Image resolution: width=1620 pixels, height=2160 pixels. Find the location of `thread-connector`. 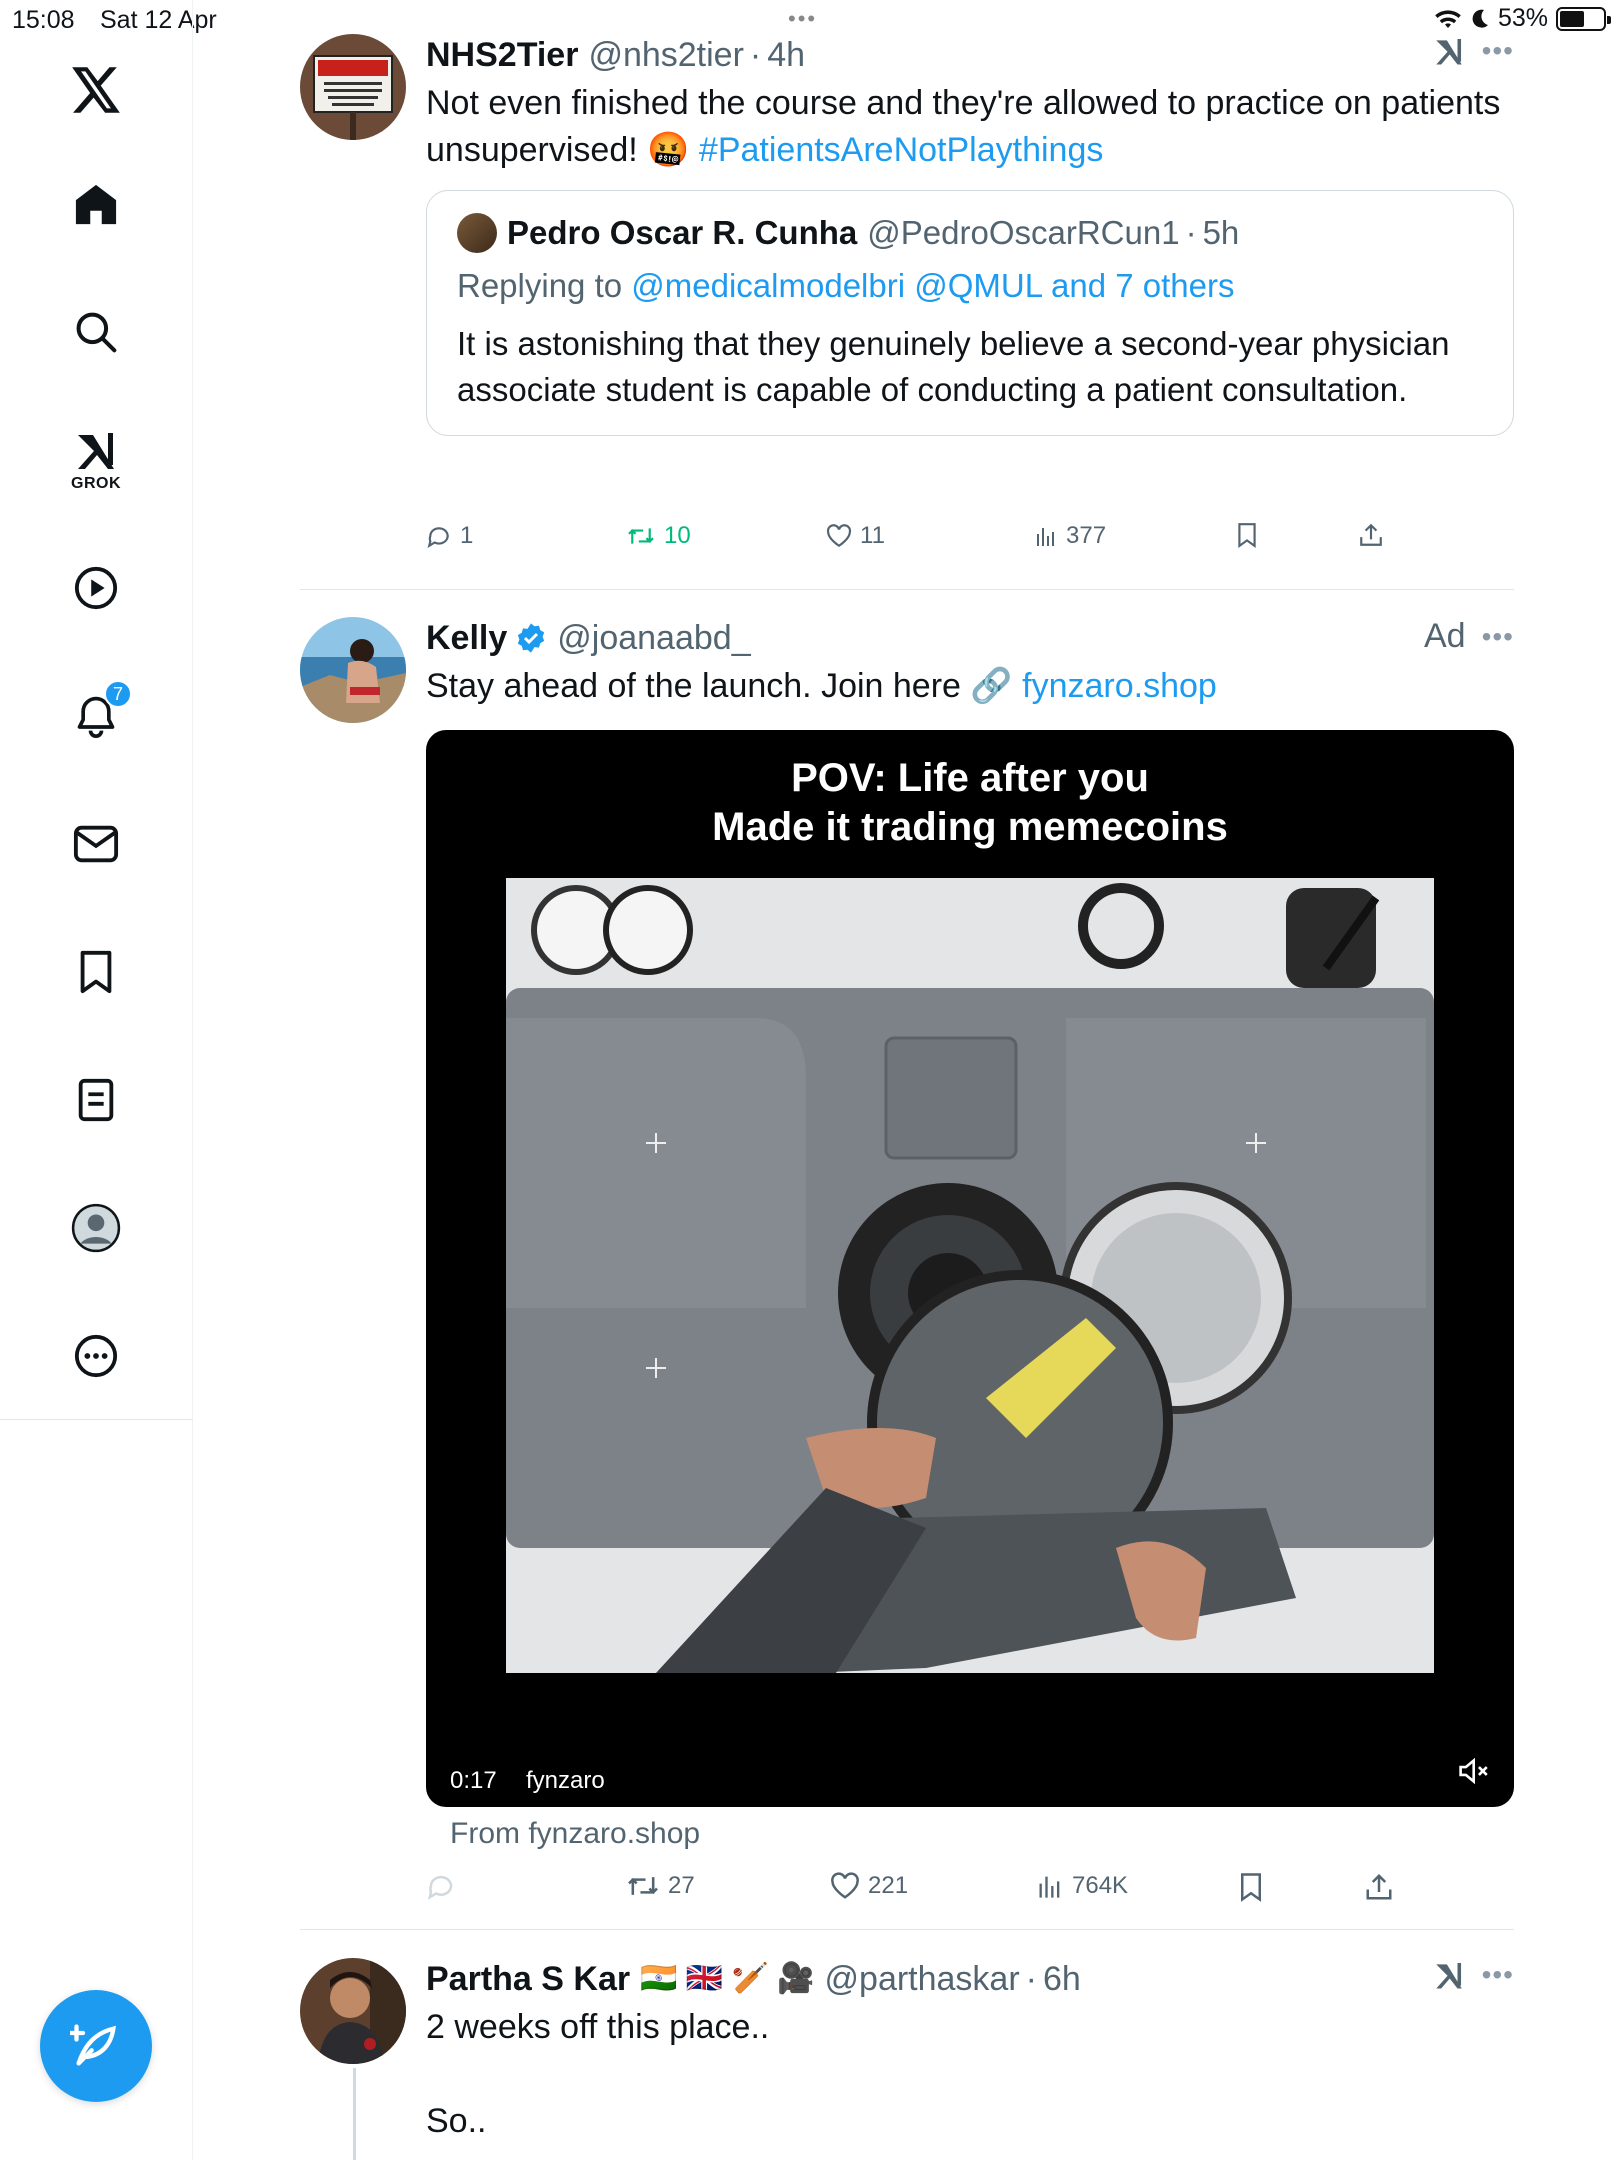

thread-connector is located at coordinates (354, 2114).